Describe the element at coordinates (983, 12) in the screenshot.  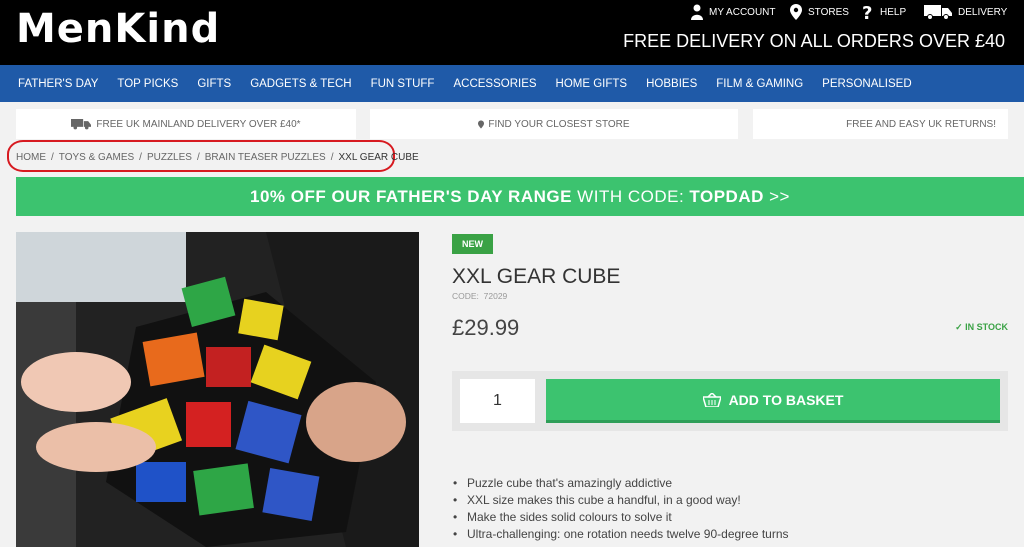
I see `delivery-label: DELIVERY` at that location.